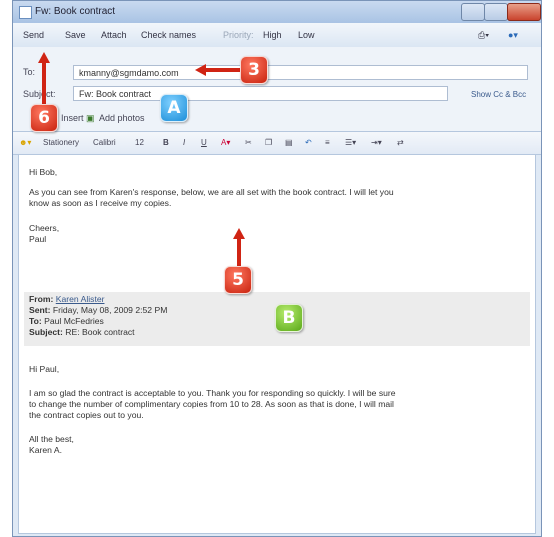 The height and width of the screenshot is (537, 554). I want to click on arrow-3-shaft, so click(223, 70).